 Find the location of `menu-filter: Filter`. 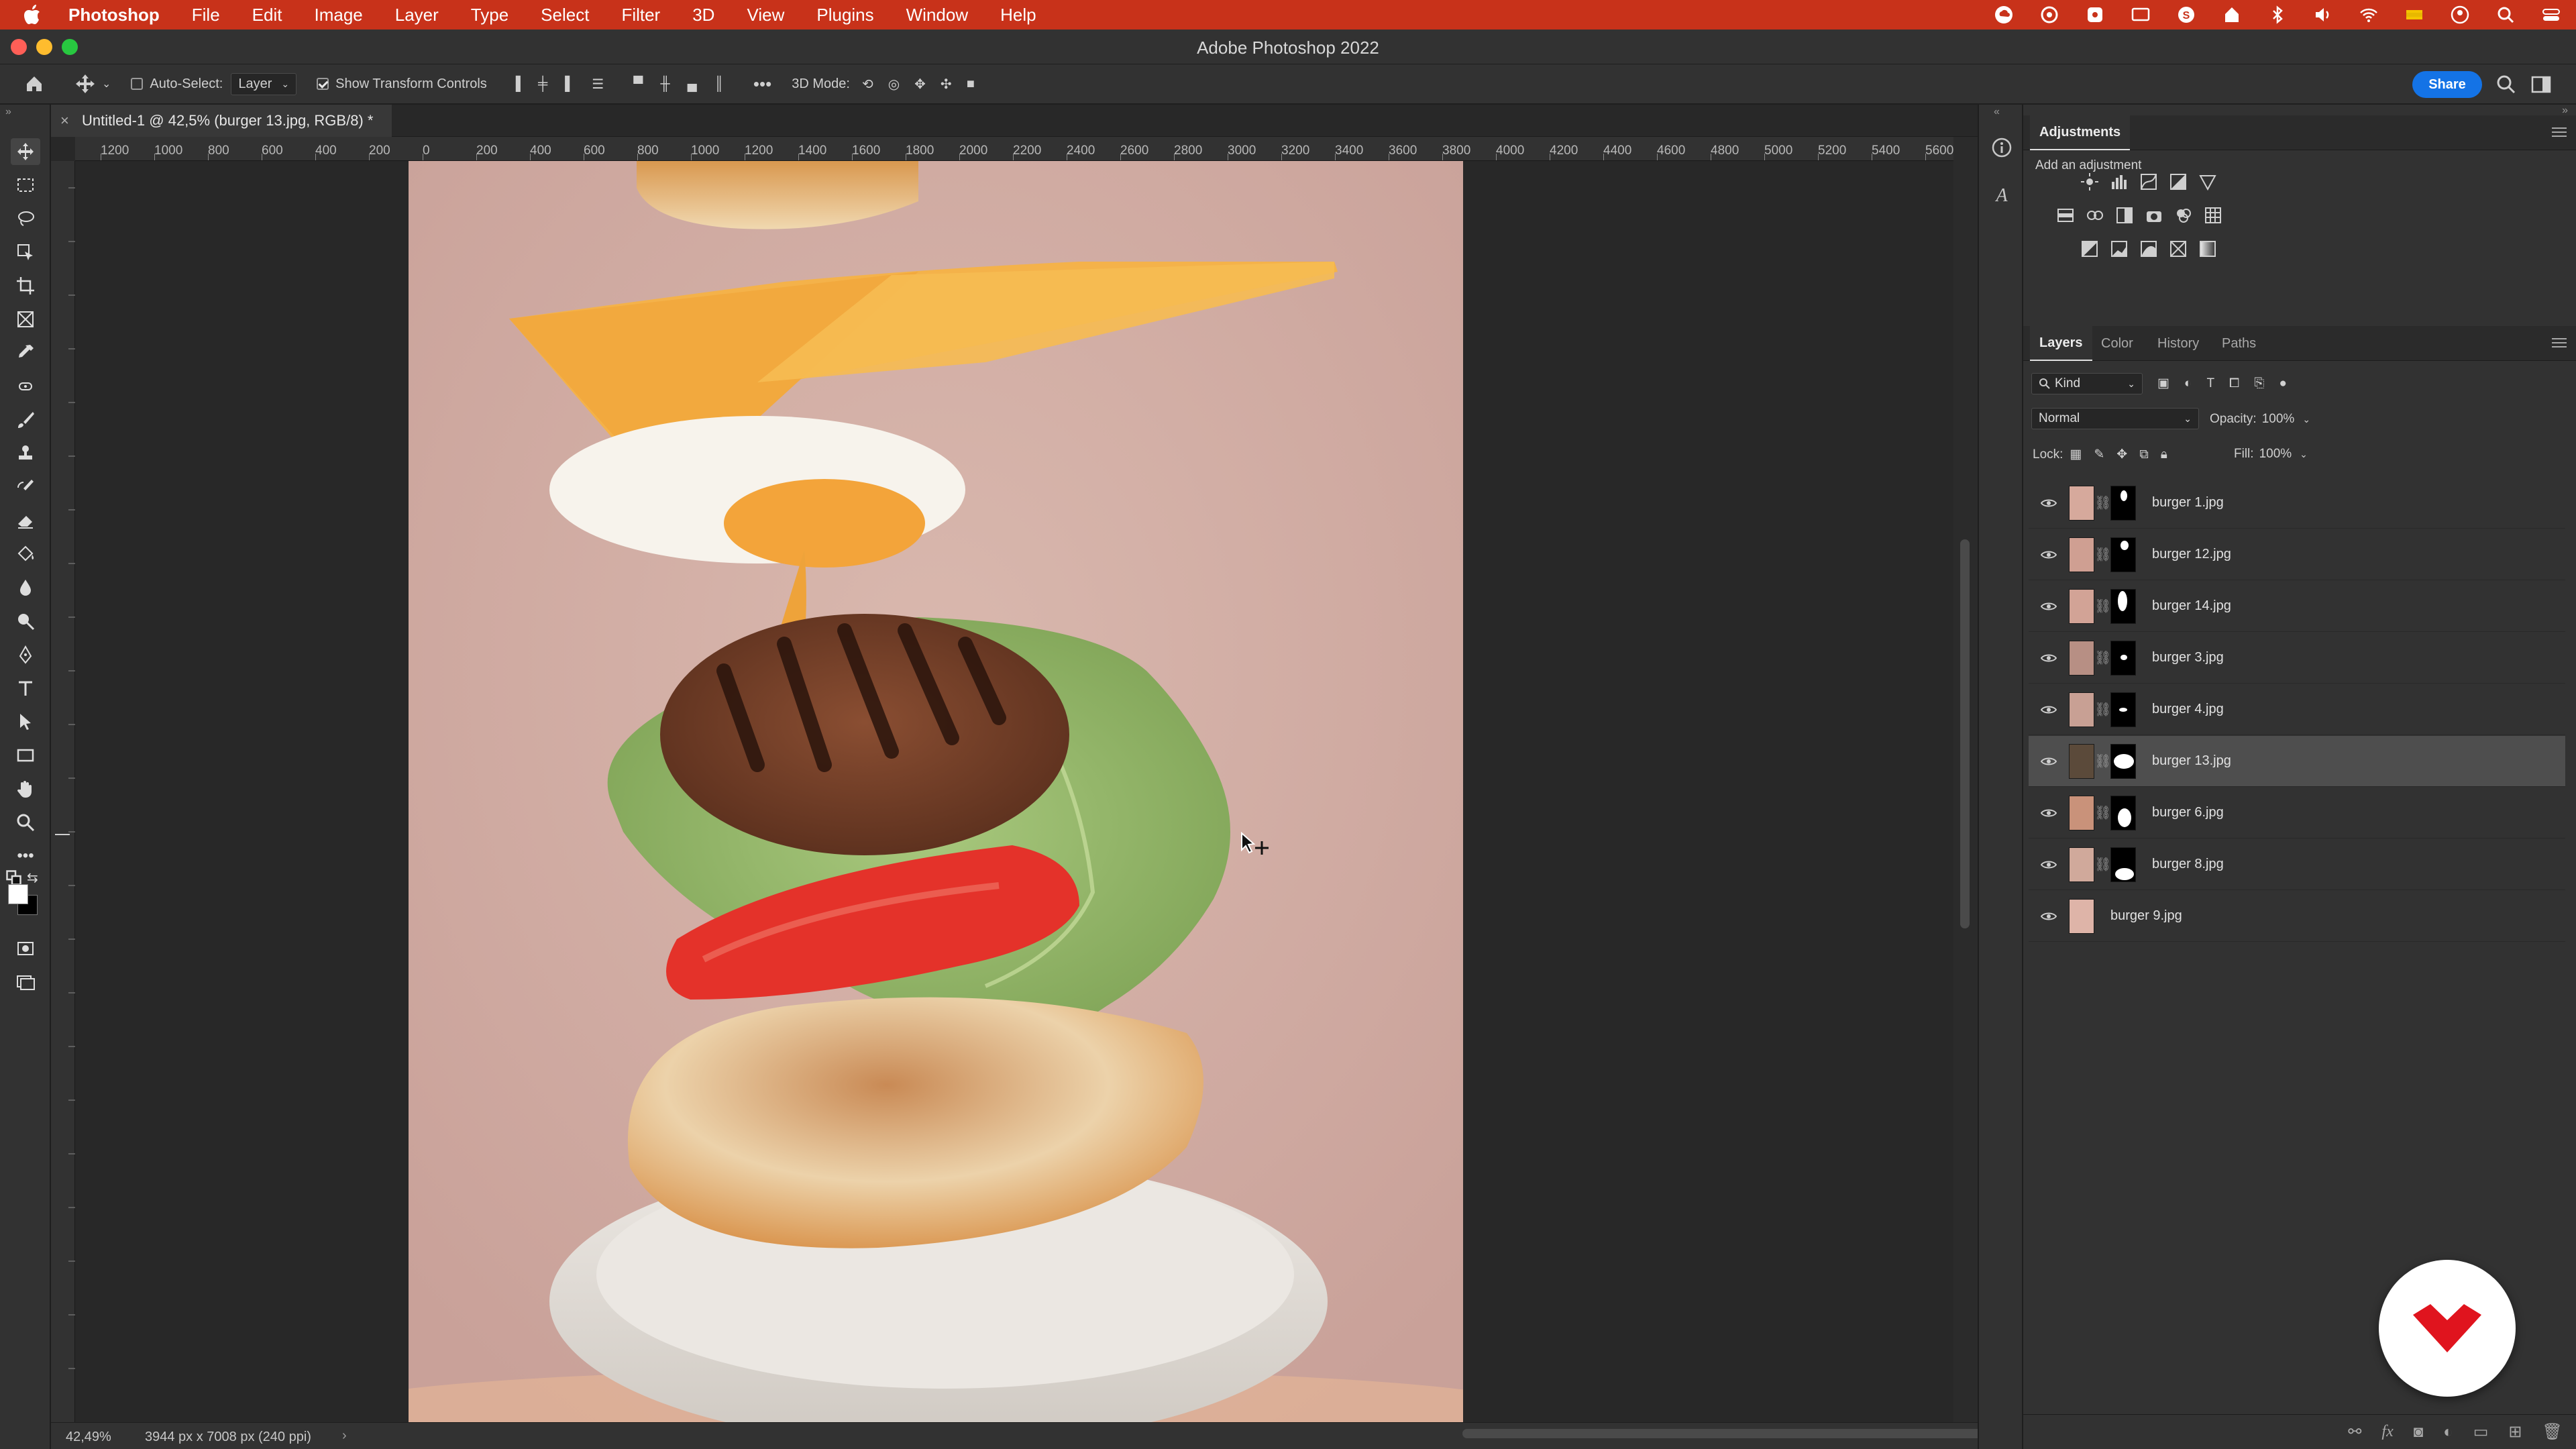

menu-filter: Filter is located at coordinates (640, 15).